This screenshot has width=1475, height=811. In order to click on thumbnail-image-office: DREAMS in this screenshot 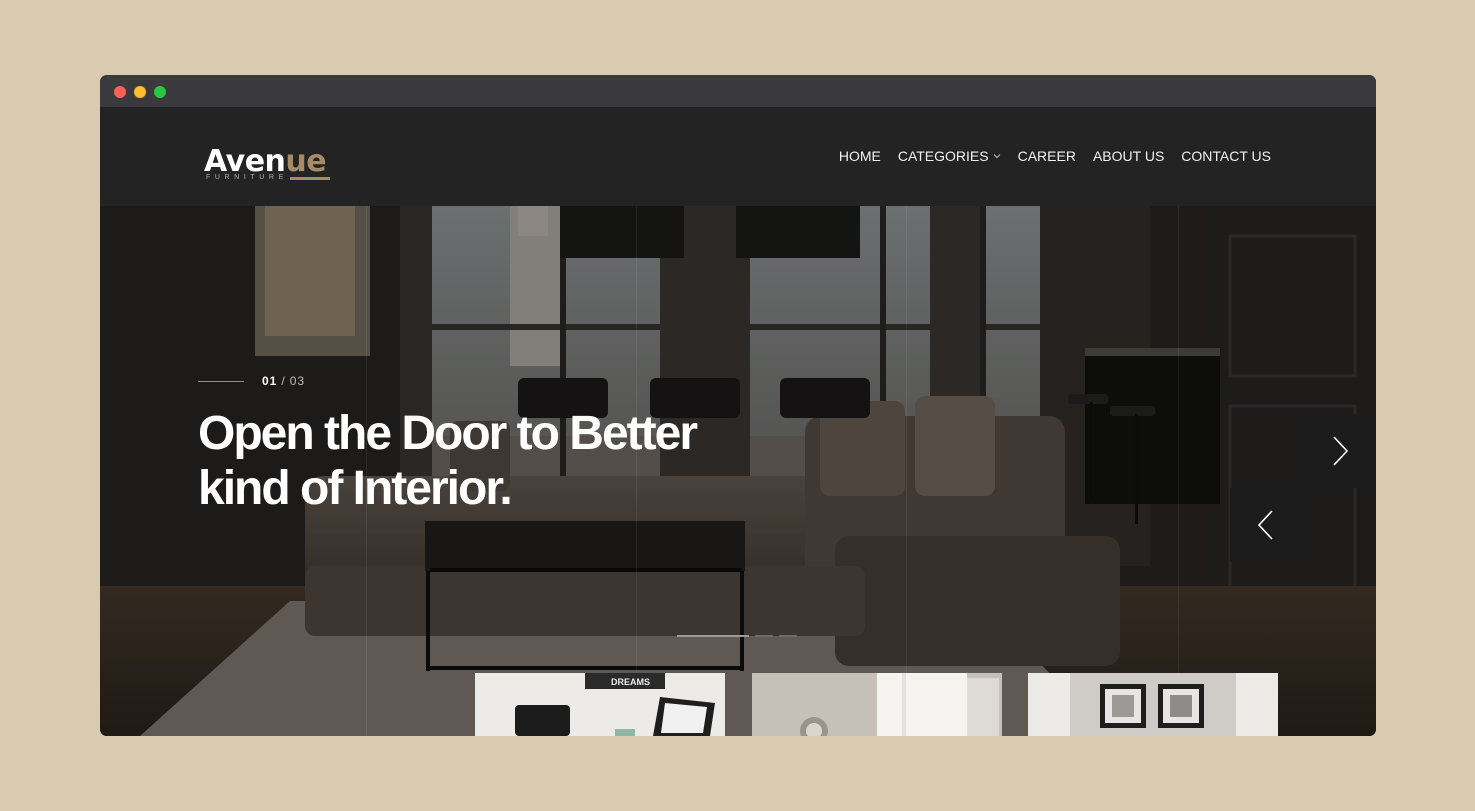, I will do `click(600, 704)`.